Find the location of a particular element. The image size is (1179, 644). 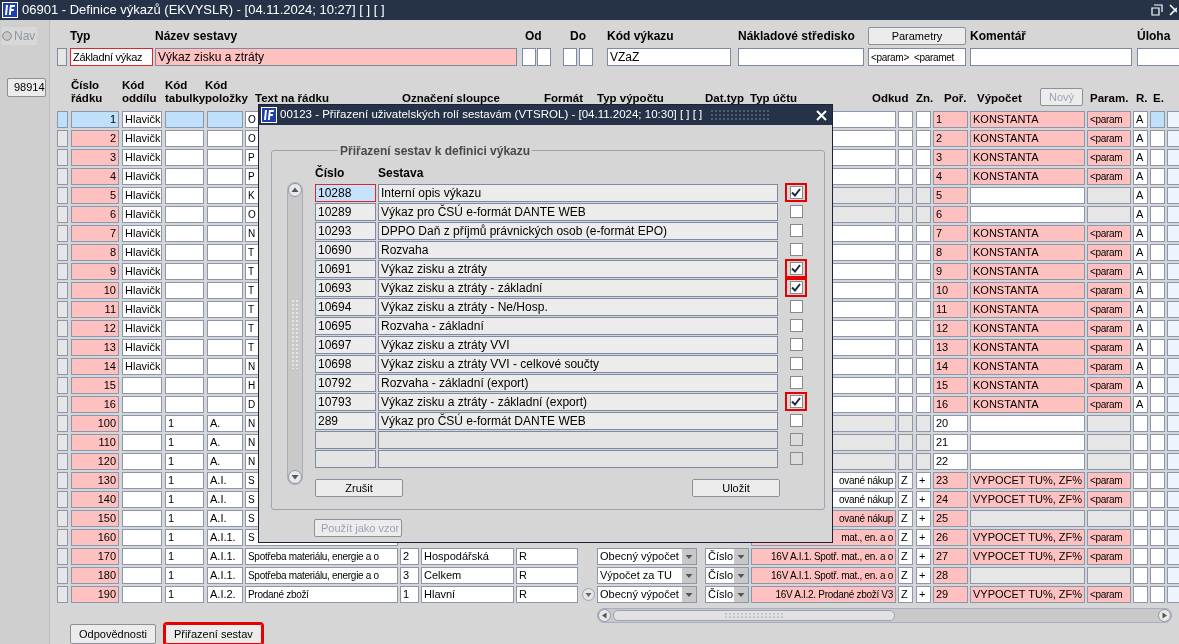

input-field: Výkaz zisku a ztráty - základní (export) is located at coordinates (578, 401).